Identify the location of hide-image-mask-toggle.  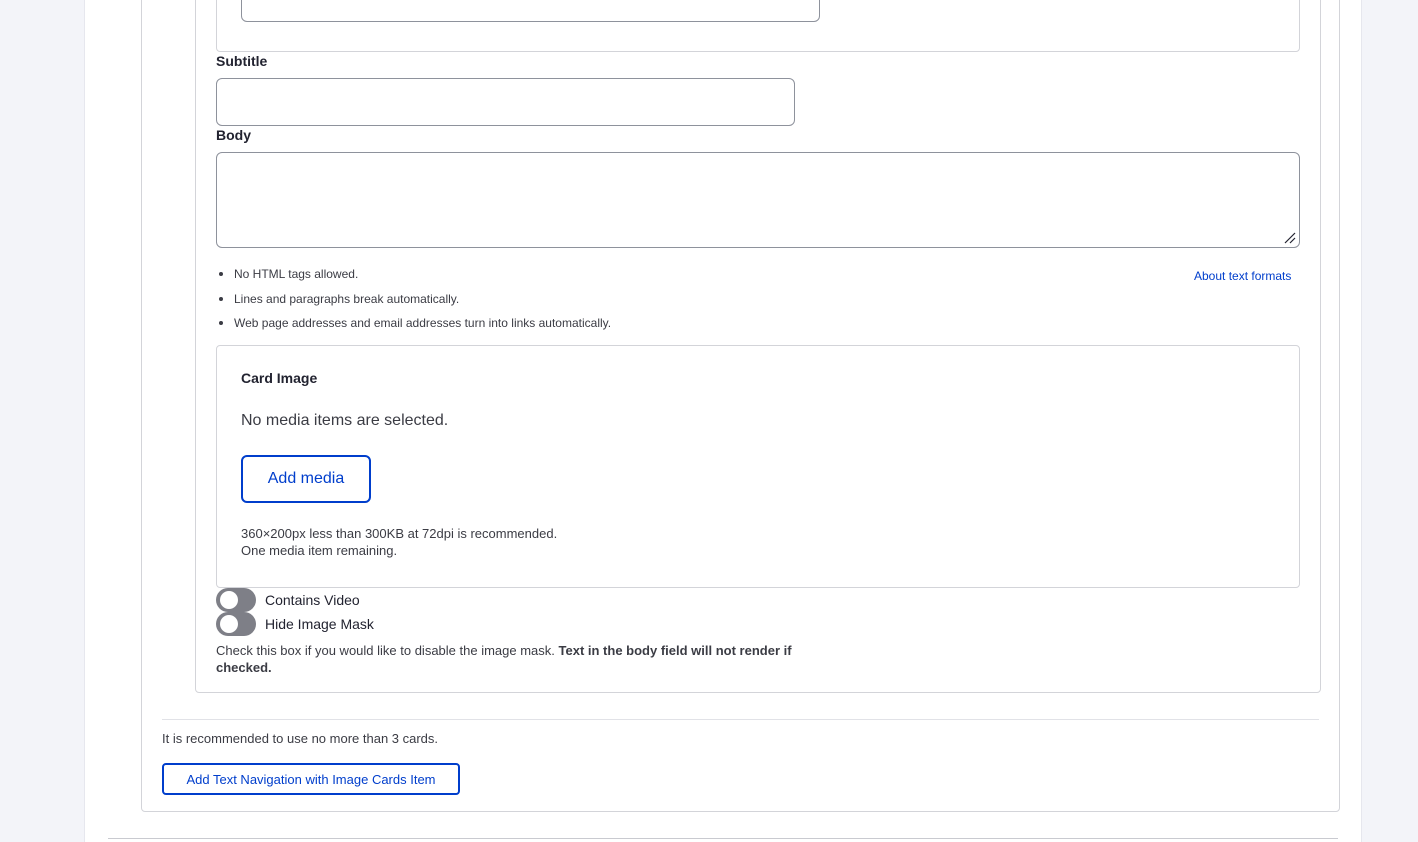
(236, 624).